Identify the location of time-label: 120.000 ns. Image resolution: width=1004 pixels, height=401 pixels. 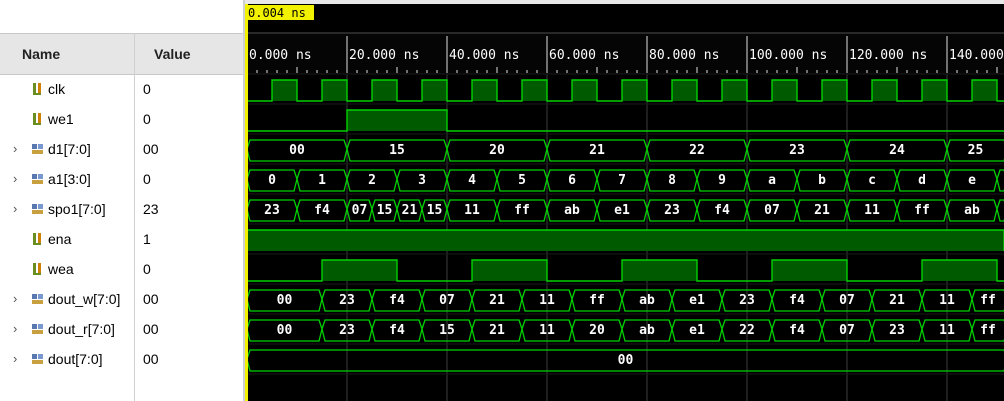
(888, 55).